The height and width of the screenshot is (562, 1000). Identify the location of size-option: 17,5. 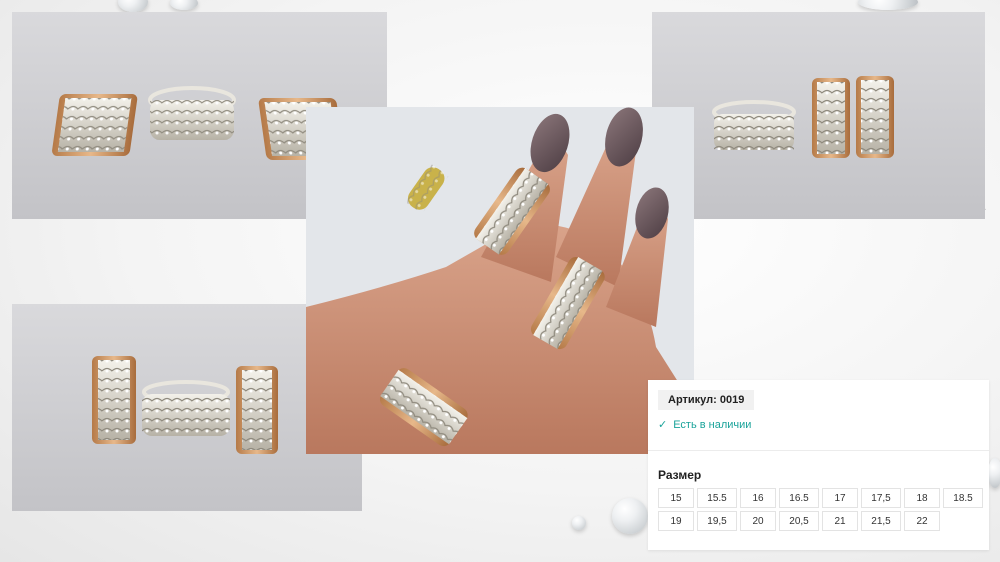
(881, 498).